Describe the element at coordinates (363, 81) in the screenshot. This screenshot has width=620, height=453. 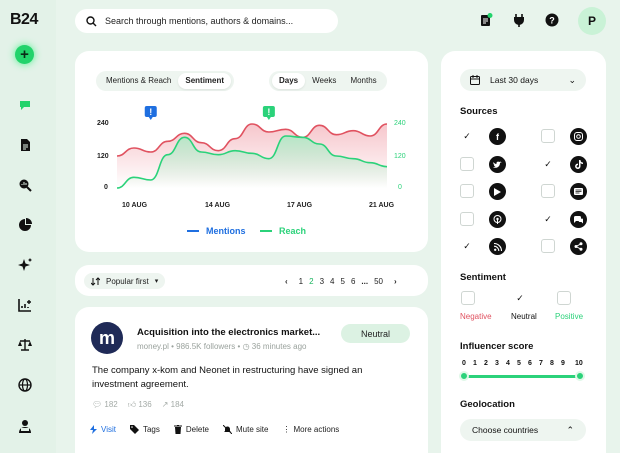
I see `range-months: Months` at that location.